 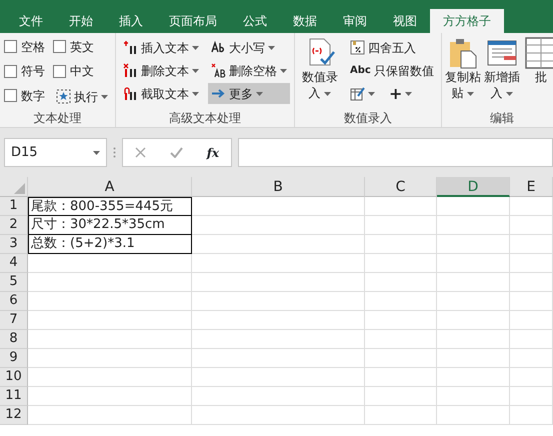 I want to click on row-header: 9, so click(x=14, y=358).